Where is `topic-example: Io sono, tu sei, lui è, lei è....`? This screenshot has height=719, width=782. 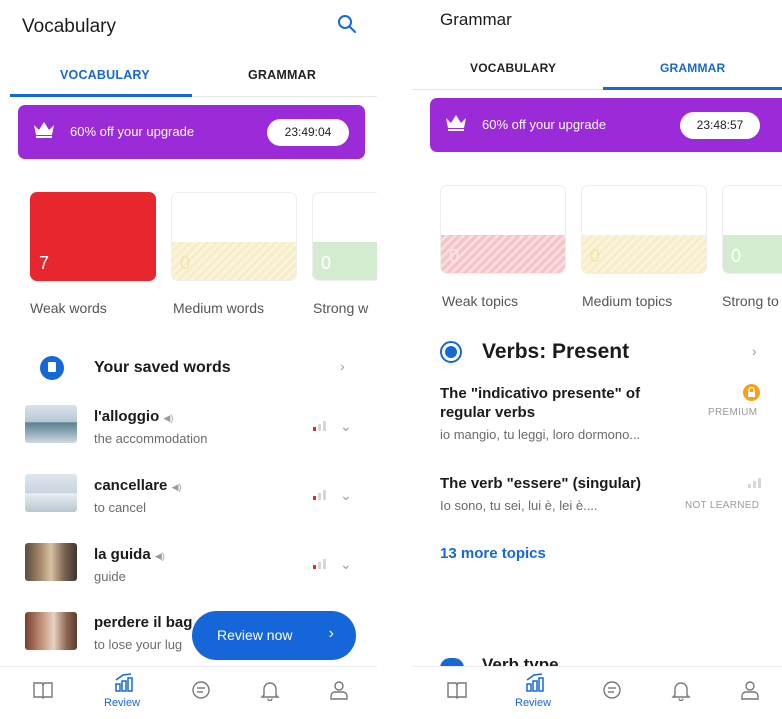
topic-example: Io sono, tu sei, lui è, lei è.... is located at coordinates (519, 505).